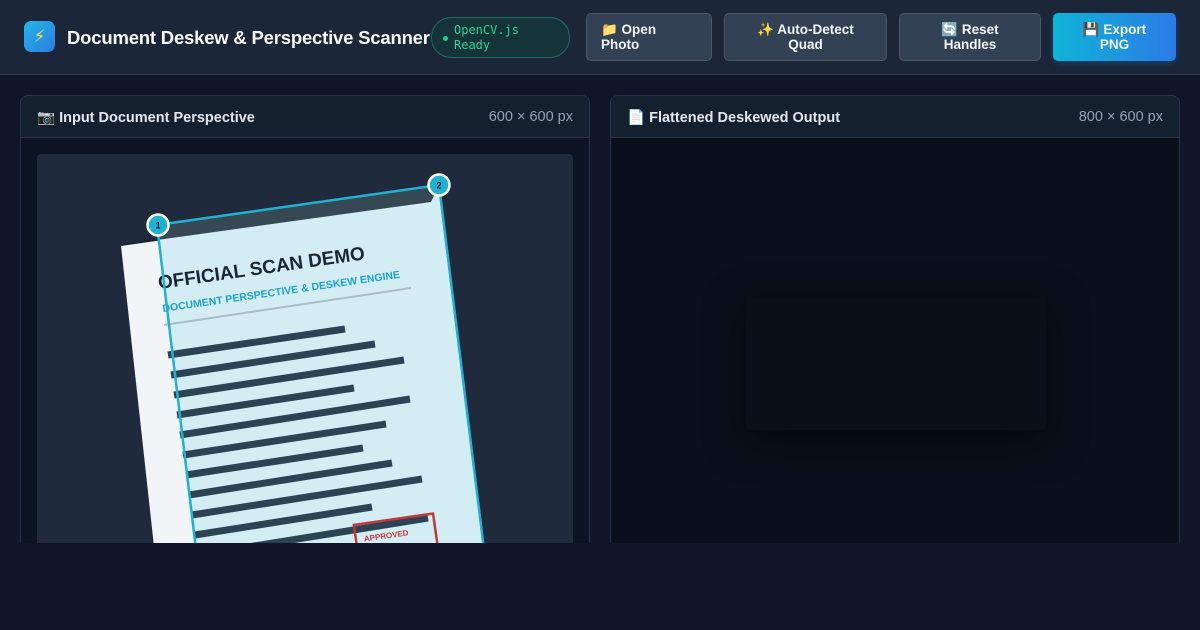  Describe the element at coordinates (805, 29) in the screenshot. I see `auto-detect-label-1: ✨ Auto-Detect` at that location.